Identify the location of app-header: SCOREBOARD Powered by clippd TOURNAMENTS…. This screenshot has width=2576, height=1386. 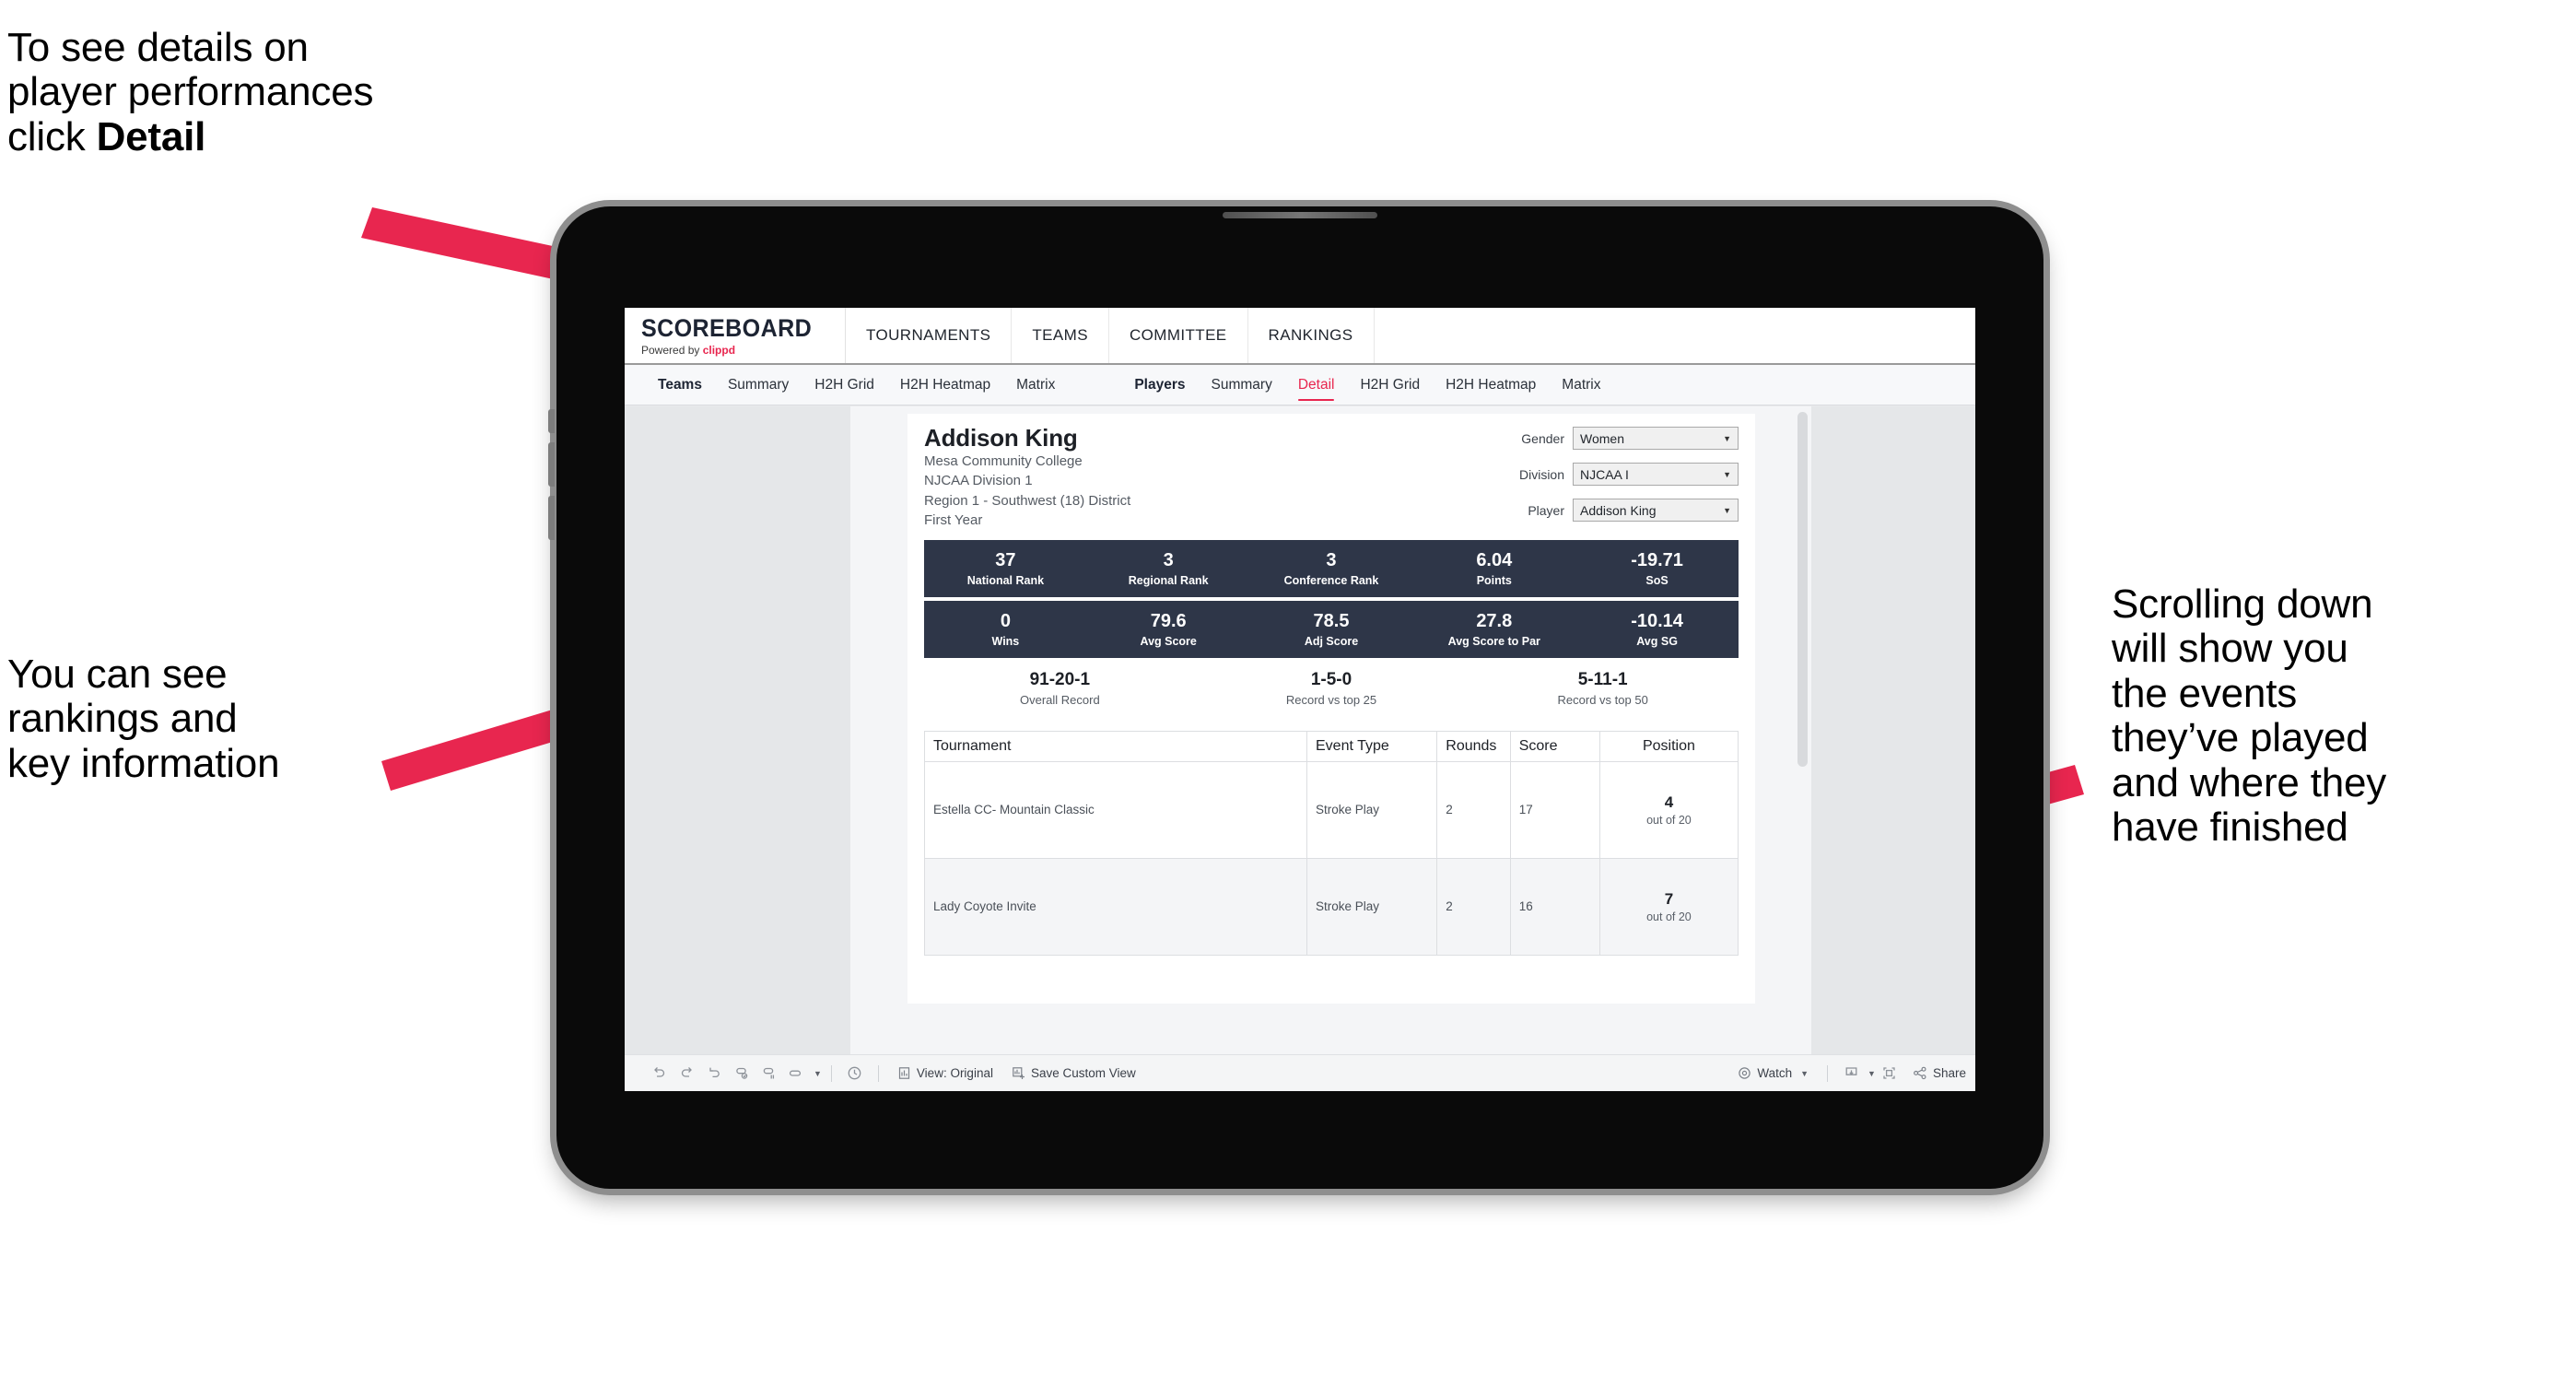
(1300, 336).